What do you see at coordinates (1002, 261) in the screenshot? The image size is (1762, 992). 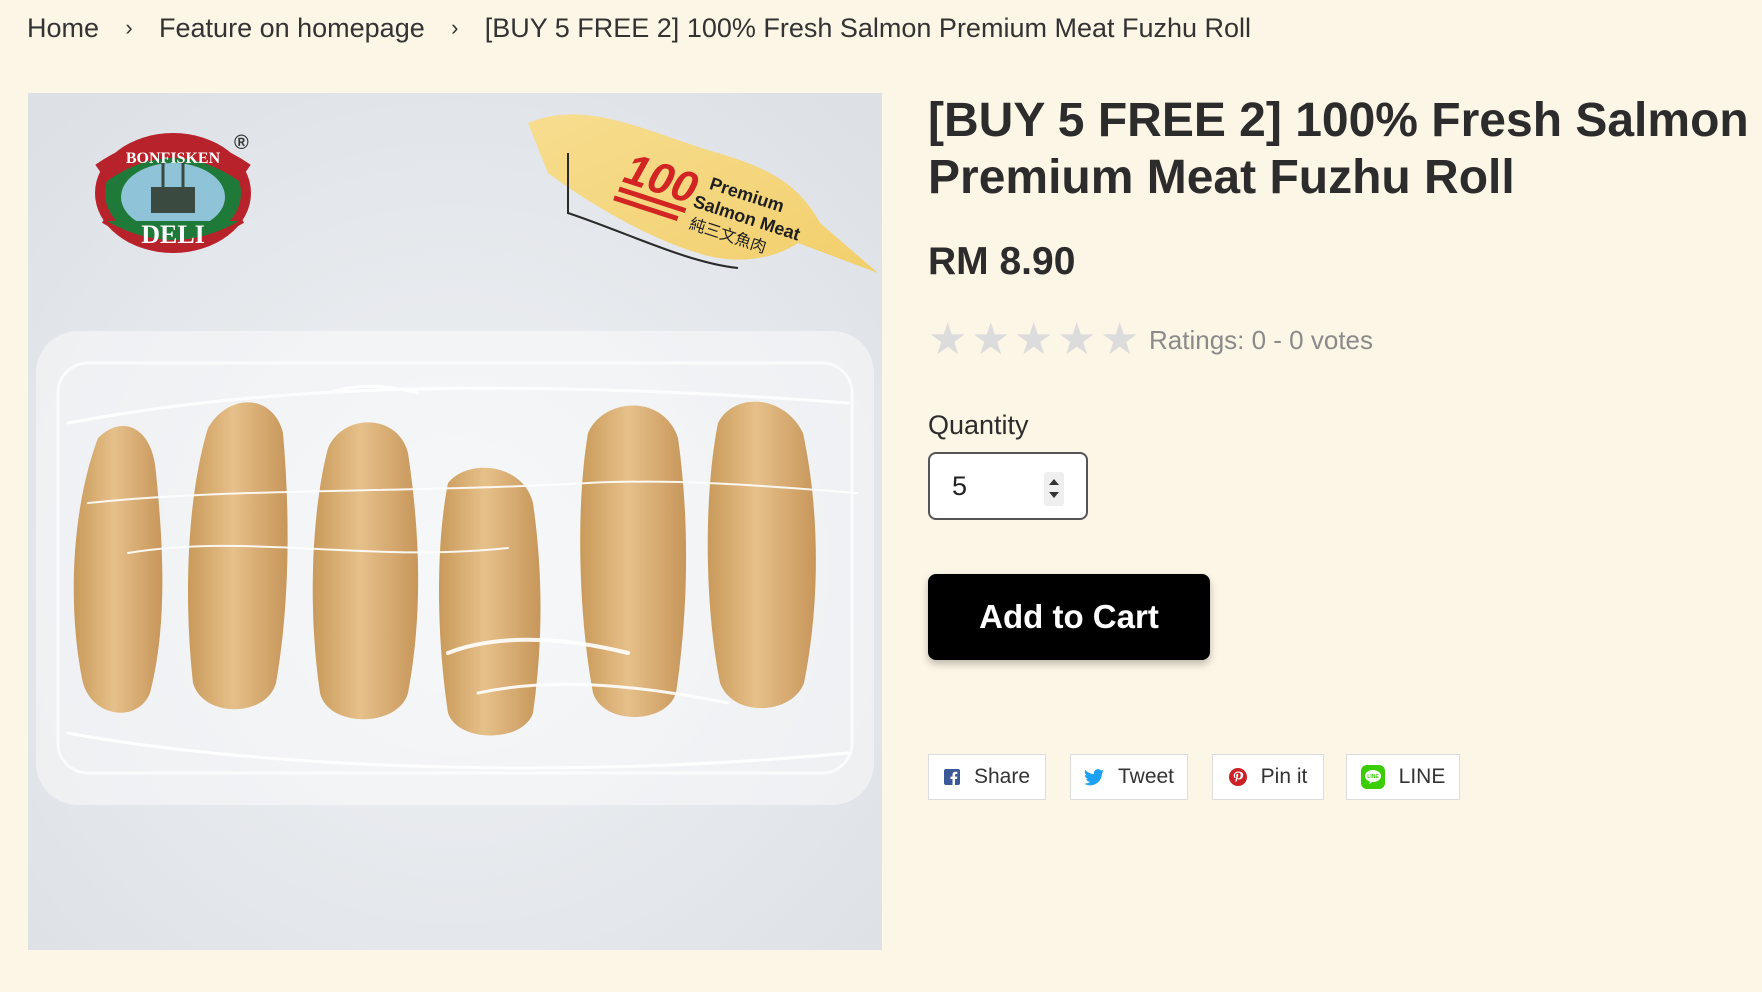 I see `product-price: RM 8.90` at bounding box center [1002, 261].